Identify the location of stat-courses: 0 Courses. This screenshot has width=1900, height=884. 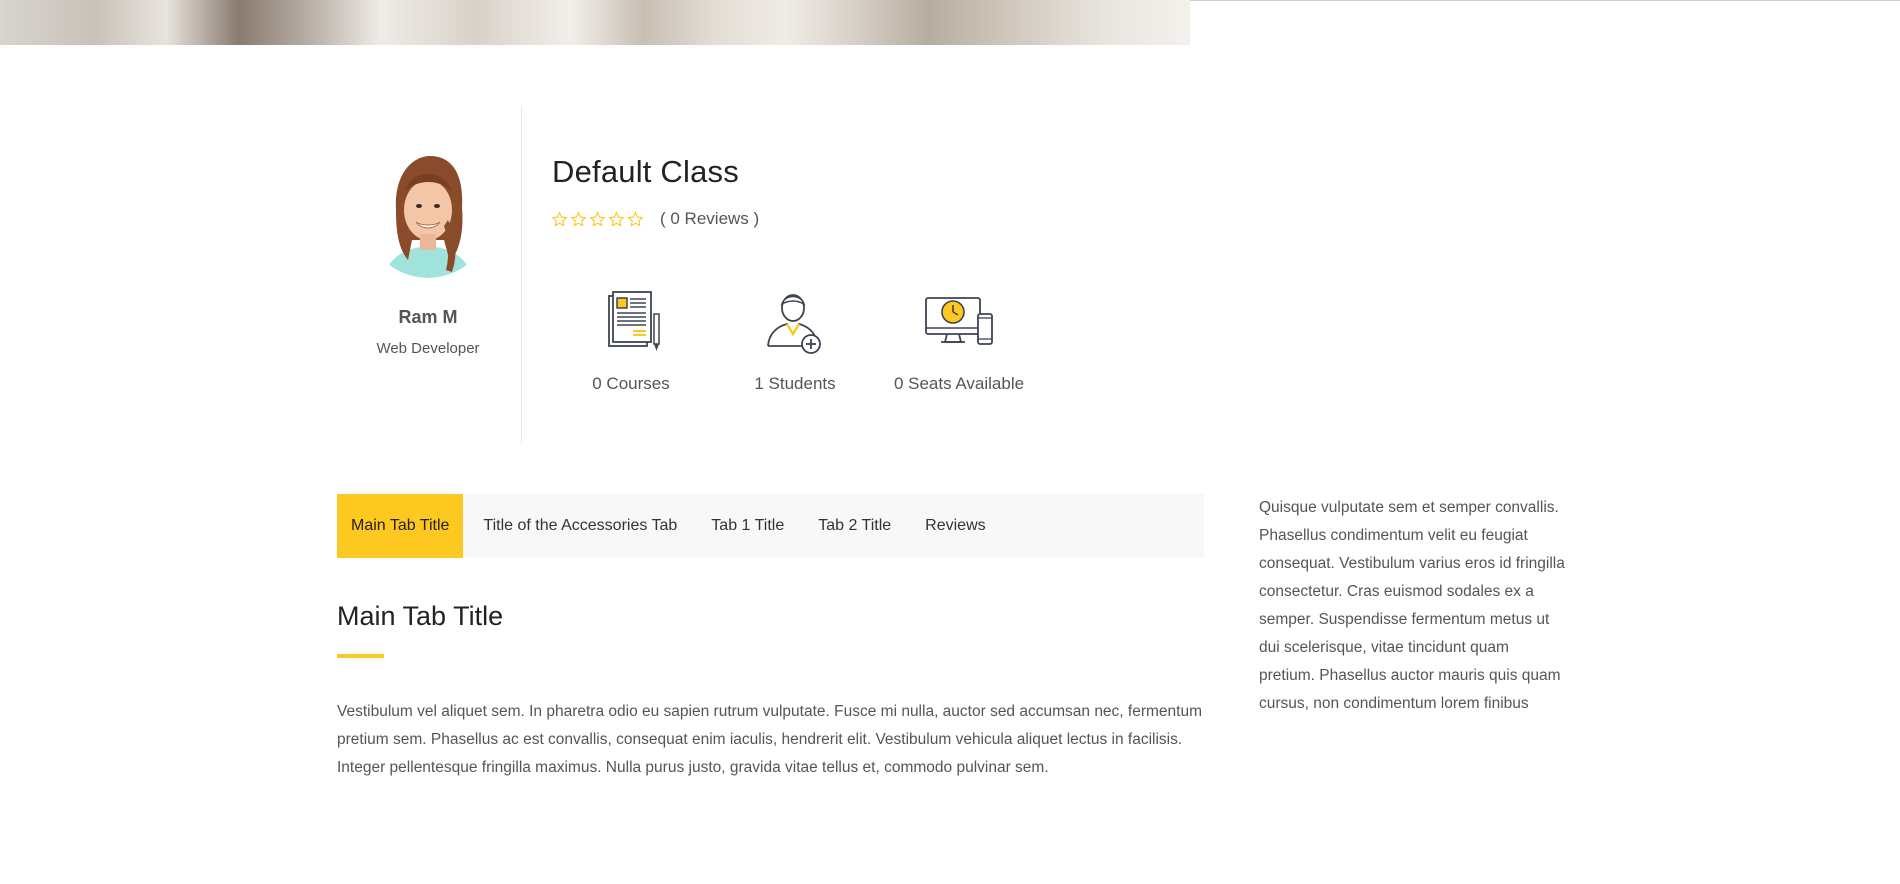
(631, 342).